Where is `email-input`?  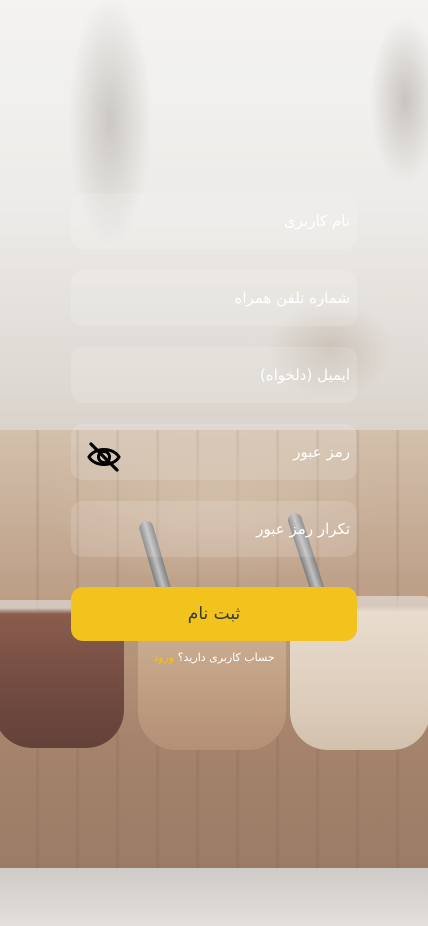 email-input is located at coordinates (214, 375).